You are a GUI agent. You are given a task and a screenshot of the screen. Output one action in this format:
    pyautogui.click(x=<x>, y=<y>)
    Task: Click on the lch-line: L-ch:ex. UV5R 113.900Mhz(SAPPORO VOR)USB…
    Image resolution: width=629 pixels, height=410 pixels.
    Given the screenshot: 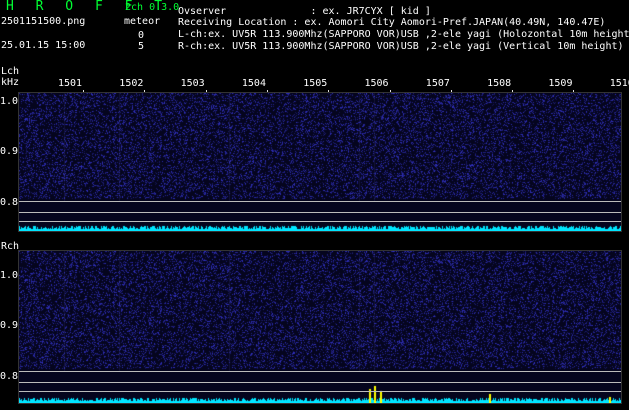 What is the action you would take?
    pyautogui.click(x=403, y=34)
    